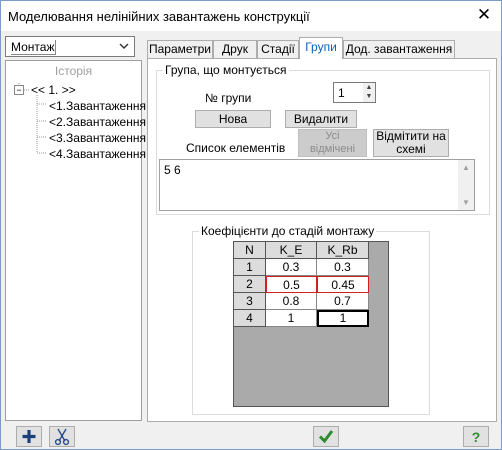 The height and width of the screenshot is (450, 502). I want to click on grid-row-number: 3, so click(250, 301).